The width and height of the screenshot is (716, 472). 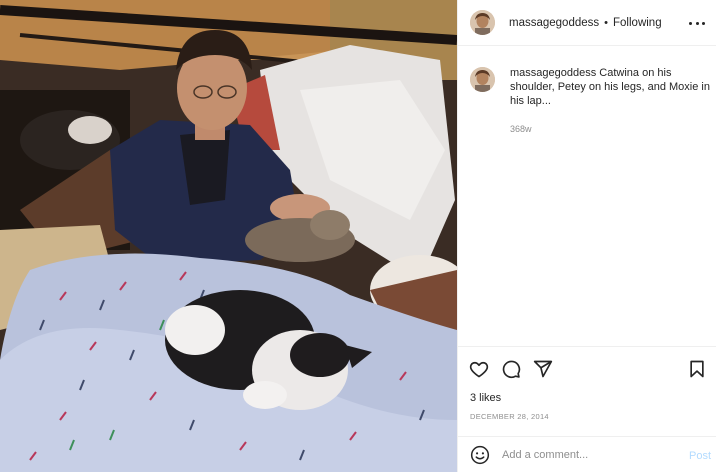 What do you see at coordinates (543, 369) in the screenshot?
I see `send-icon` at bounding box center [543, 369].